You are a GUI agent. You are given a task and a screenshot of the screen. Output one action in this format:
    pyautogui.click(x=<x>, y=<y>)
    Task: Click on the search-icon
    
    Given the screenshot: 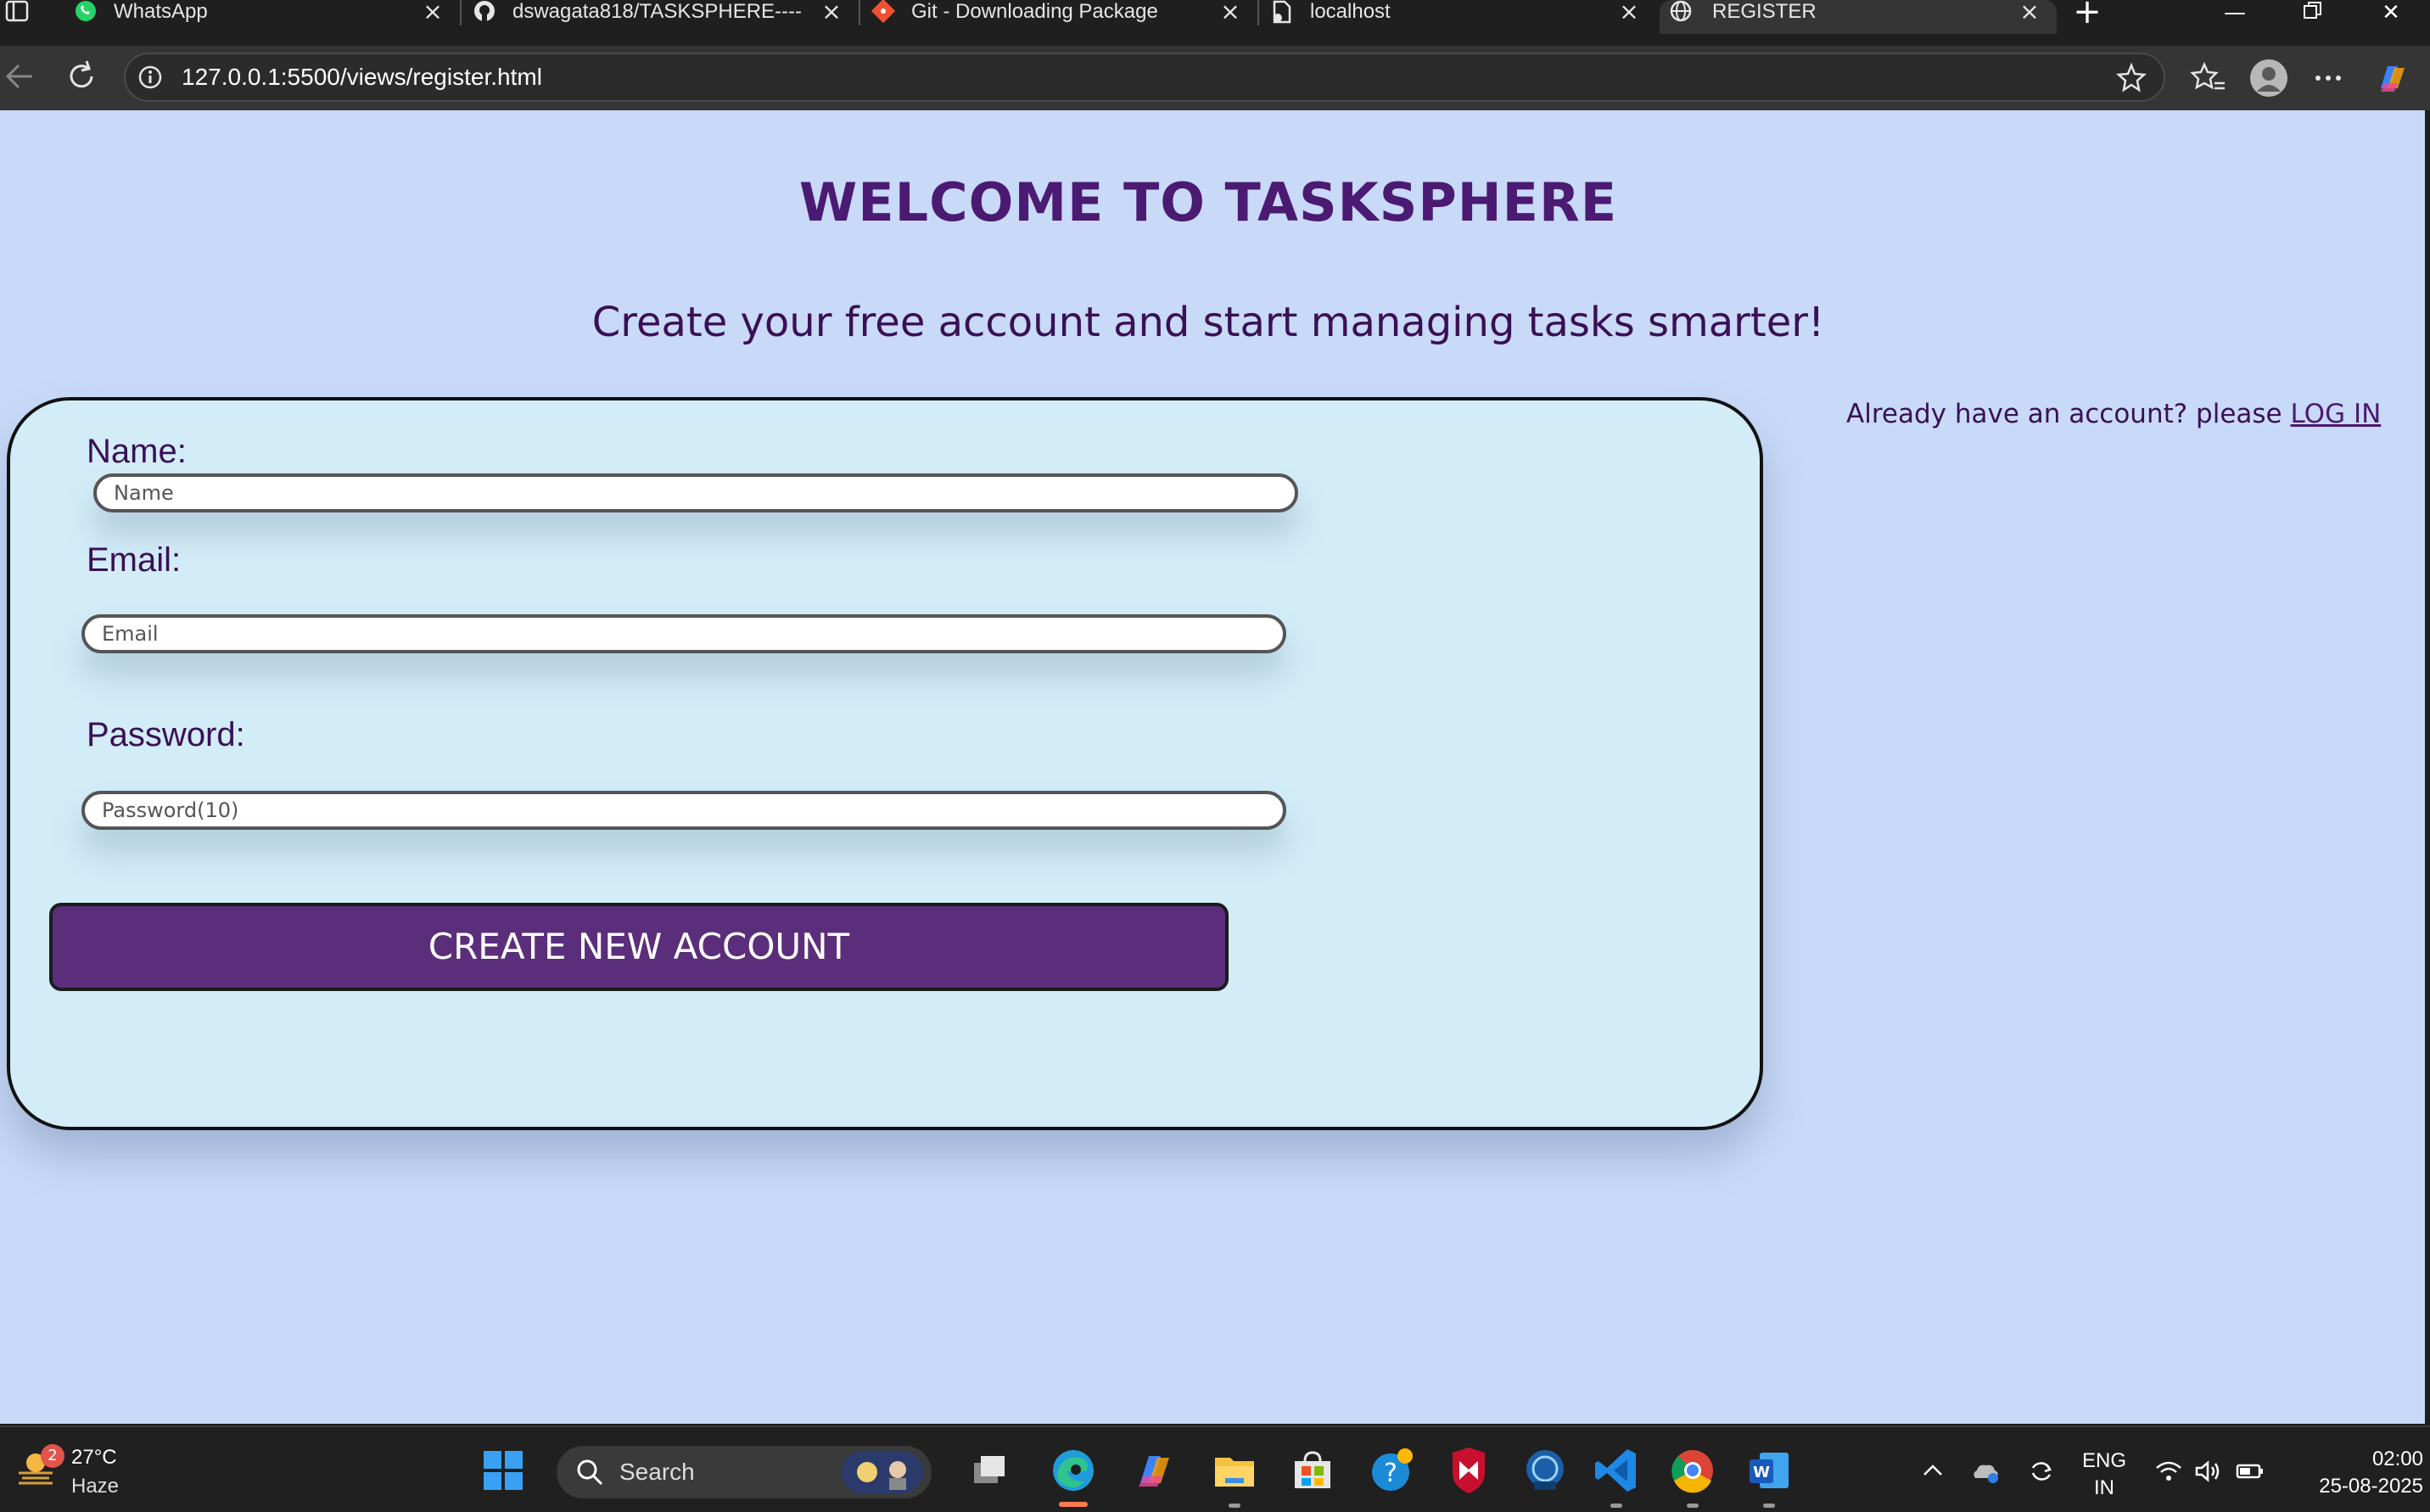 What is the action you would take?
    pyautogui.click(x=589, y=1473)
    